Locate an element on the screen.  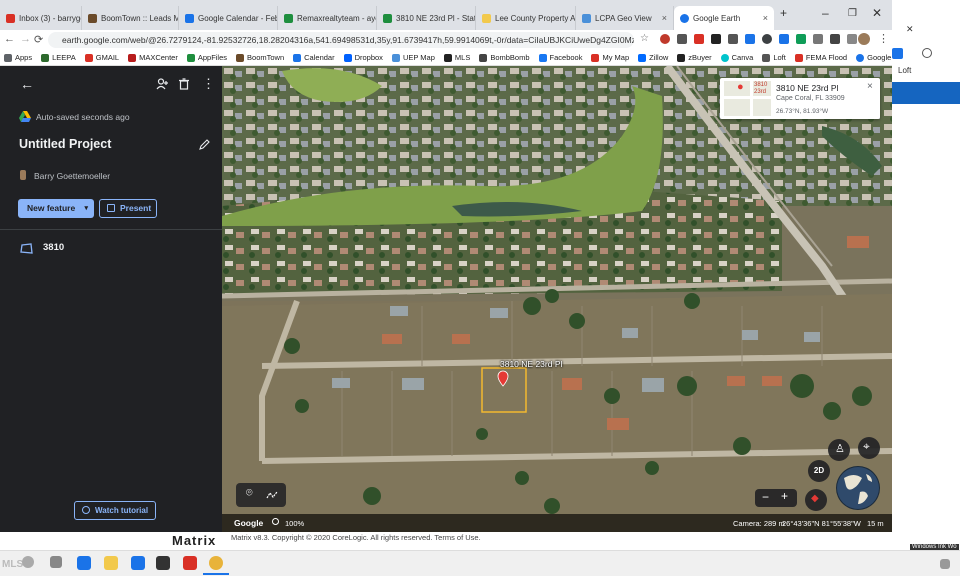
loft-label: Loft is located at coordinates (905, 70).